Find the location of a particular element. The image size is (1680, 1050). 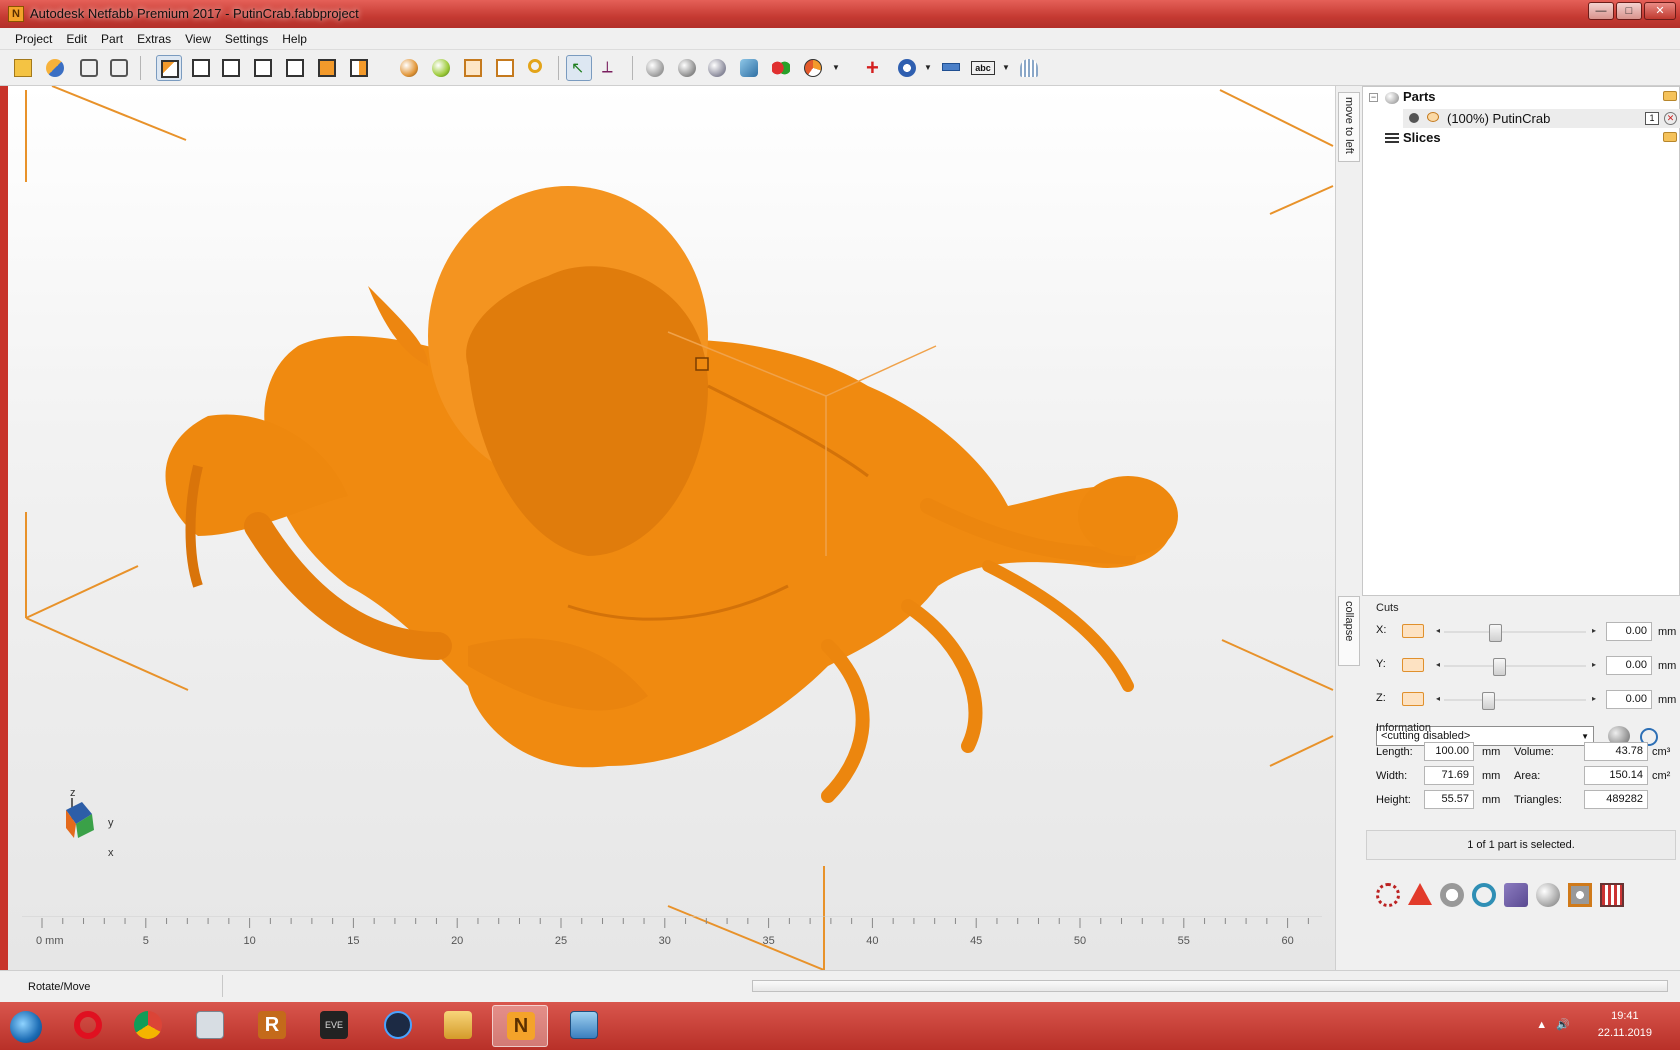

cut-z-slider-thumb is located at coordinates (1489, 701).